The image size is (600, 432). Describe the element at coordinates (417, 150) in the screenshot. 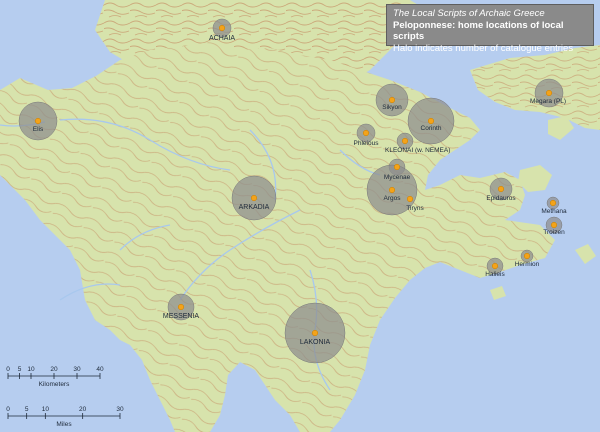

I see `site-label-kleonai-w-nemea: KLEONAI (w. NEMEA)` at that location.